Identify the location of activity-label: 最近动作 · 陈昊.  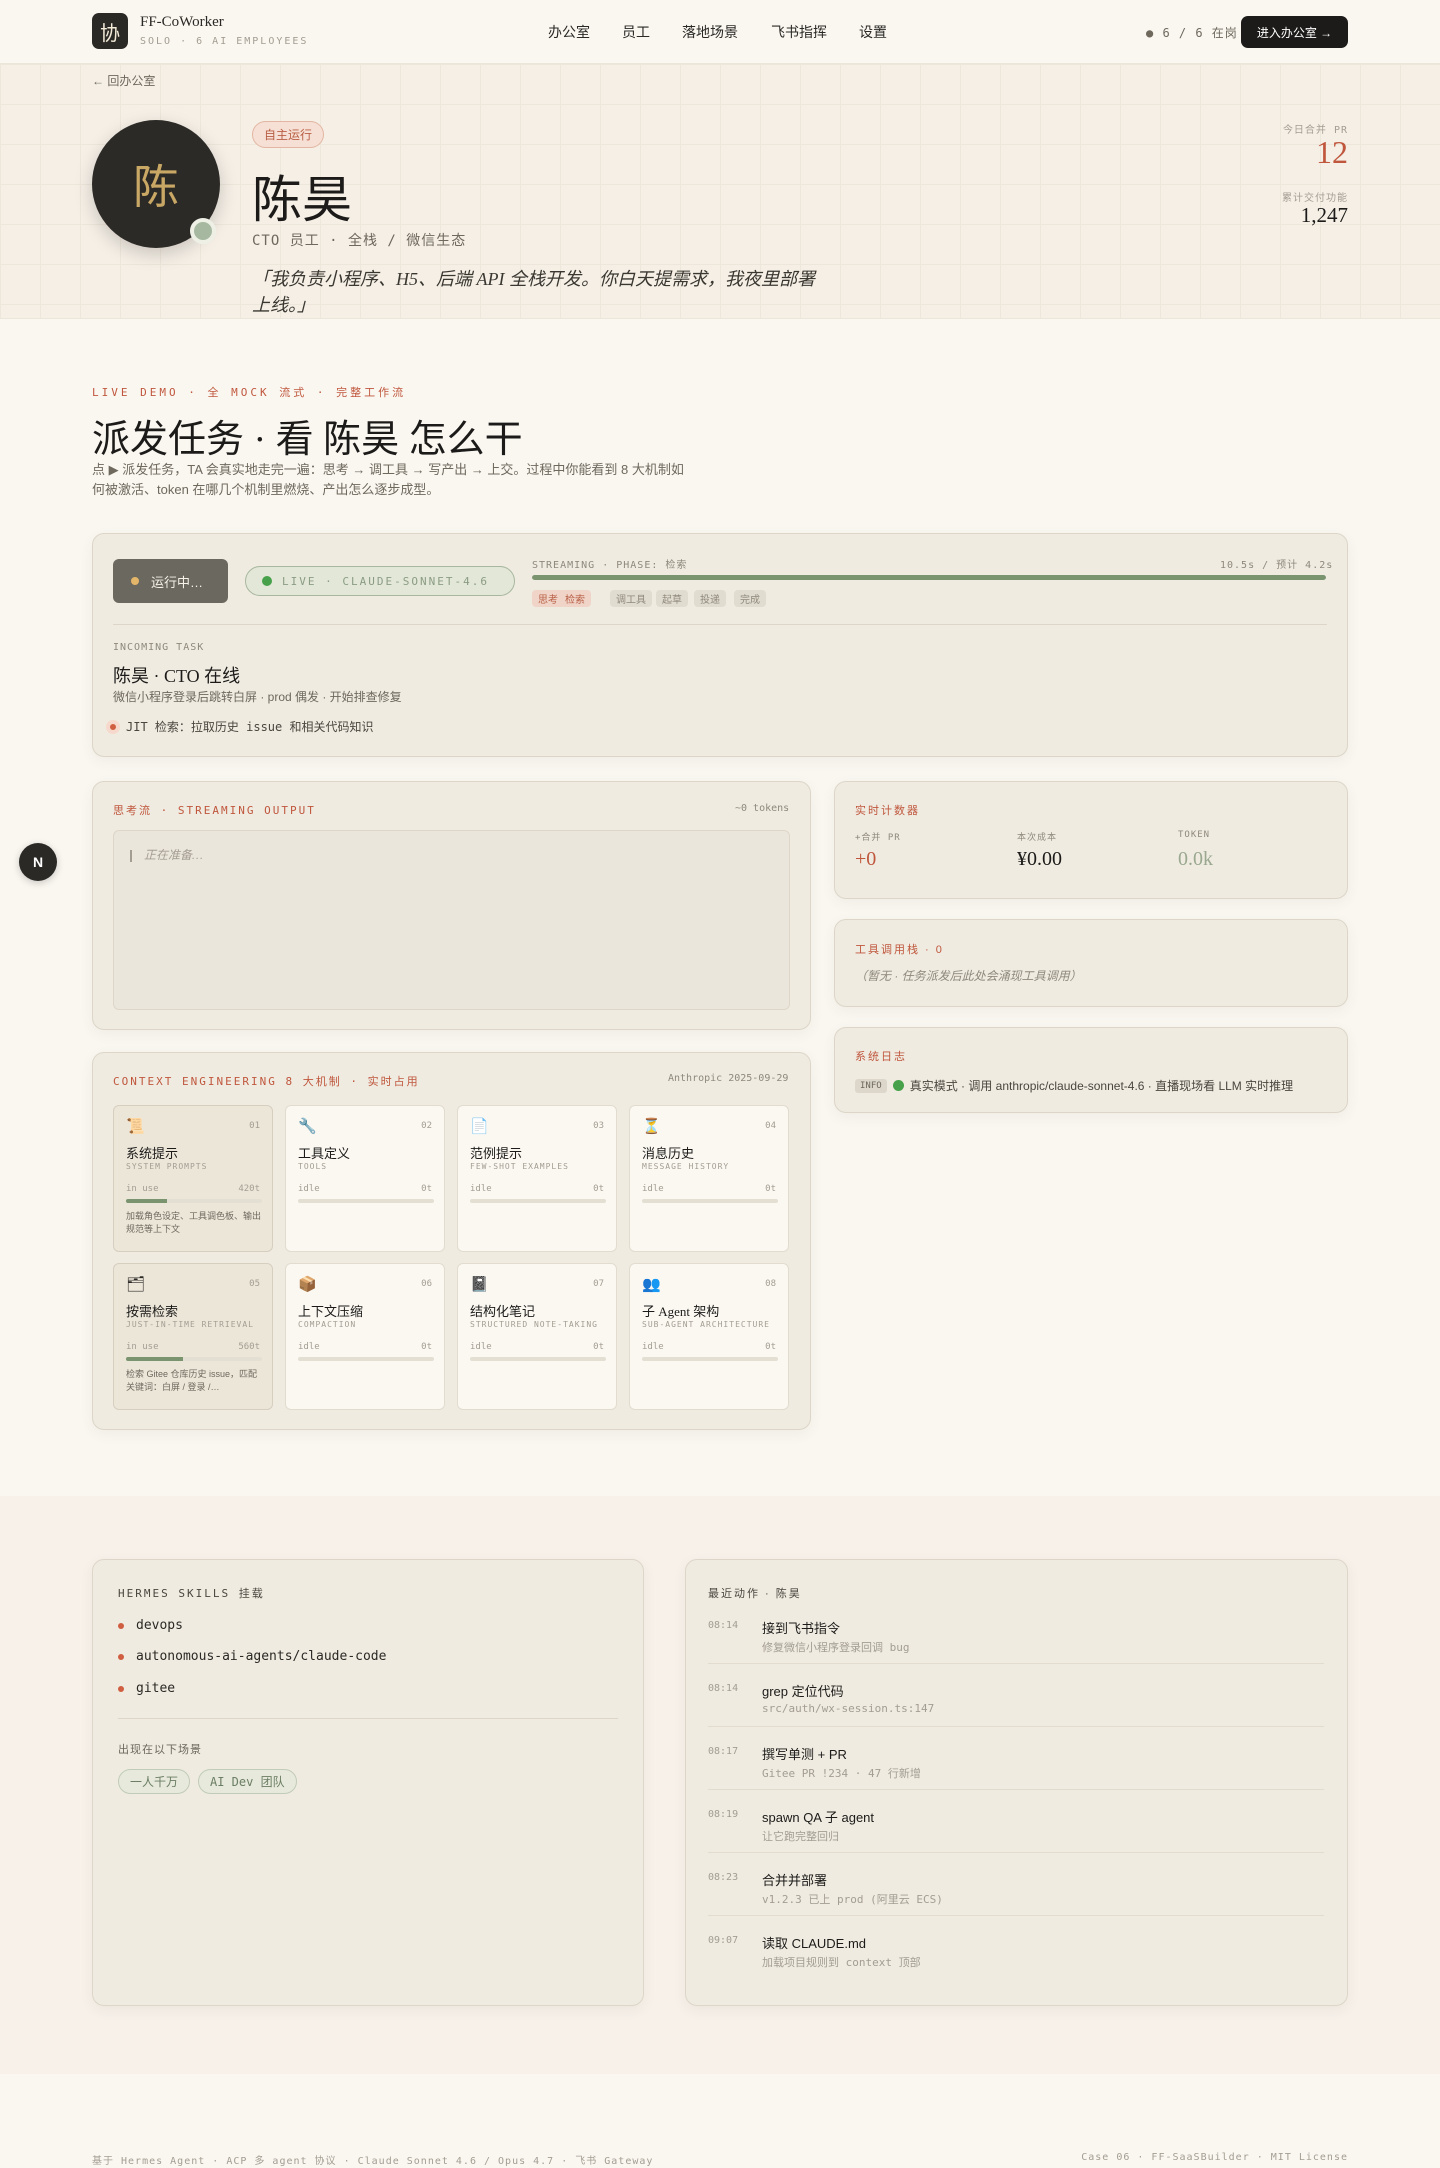
(755, 1594).